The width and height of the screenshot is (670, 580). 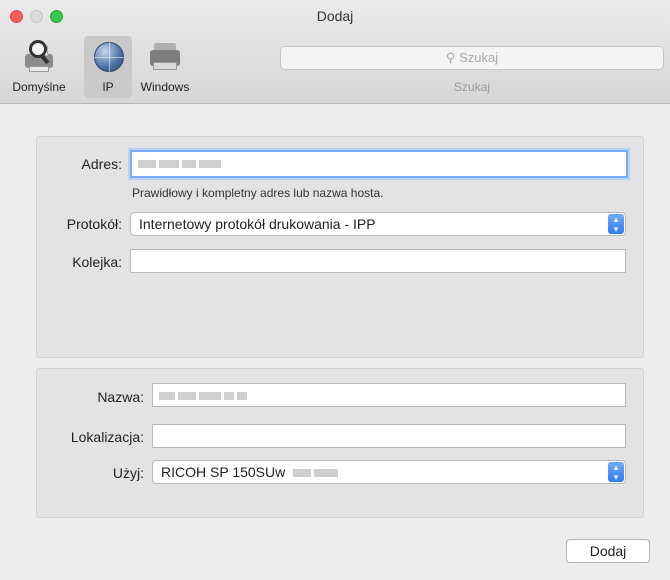 I want to click on search-icon: ⚲, so click(x=450, y=57).